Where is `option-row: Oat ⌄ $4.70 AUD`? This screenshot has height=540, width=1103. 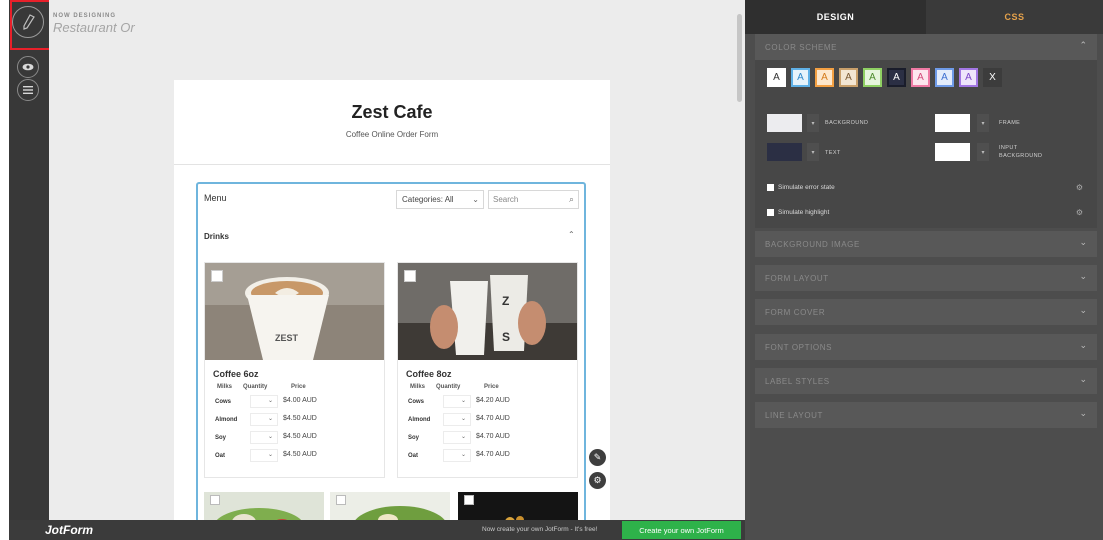 option-row: Oat ⌄ $4.70 AUD is located at coordinates (487, 456).